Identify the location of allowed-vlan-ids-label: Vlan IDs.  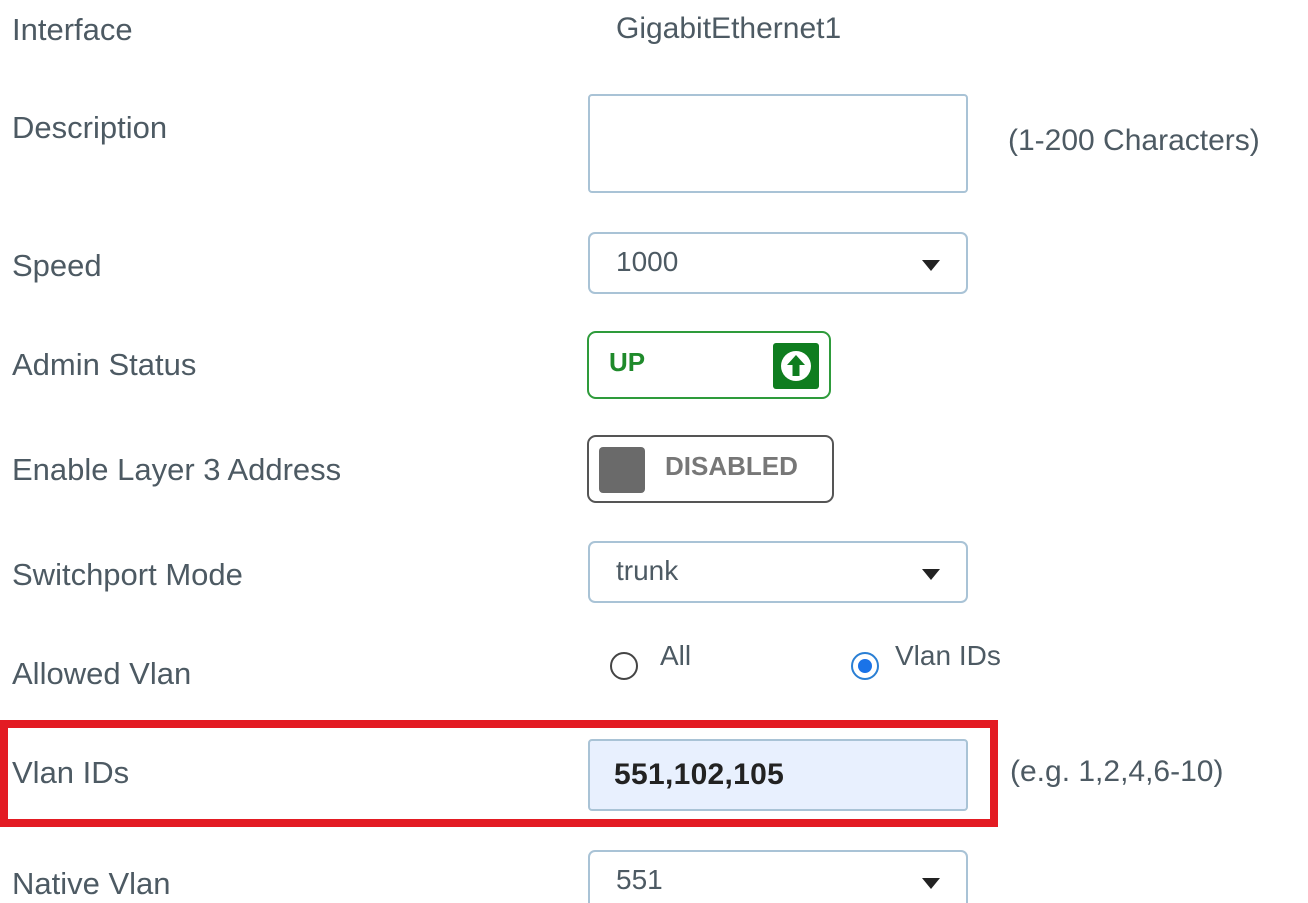
(948, 656).